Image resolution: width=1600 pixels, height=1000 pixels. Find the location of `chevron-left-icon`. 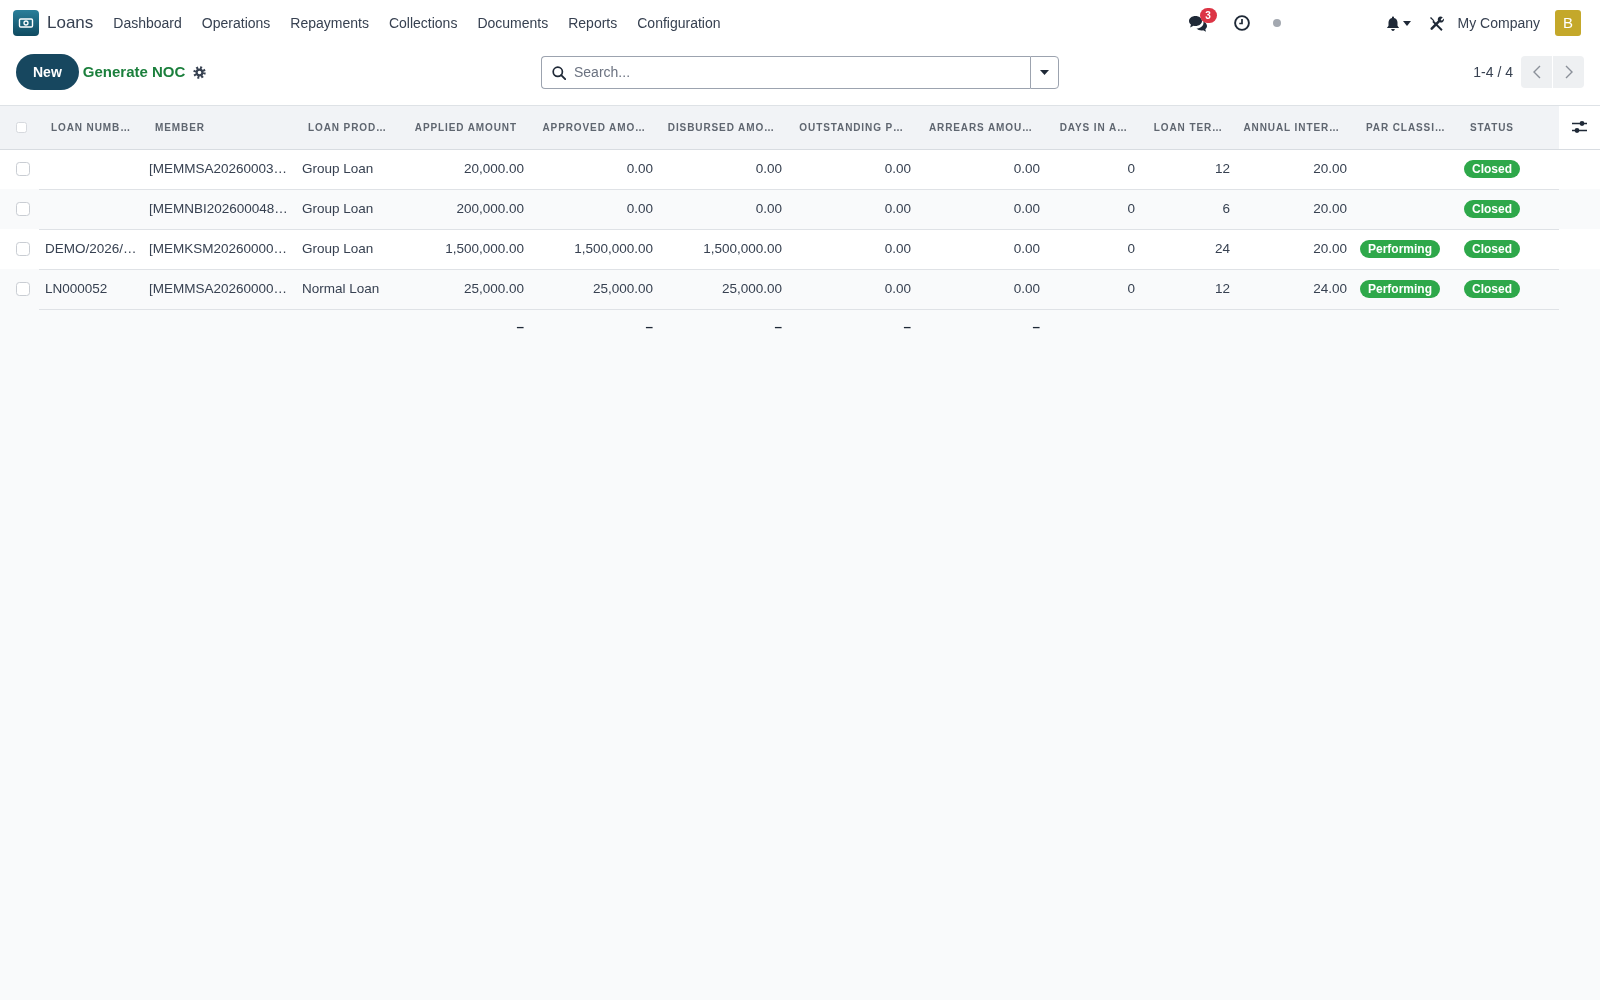

chevron-left-icon is located at coordinates (1536, 72).